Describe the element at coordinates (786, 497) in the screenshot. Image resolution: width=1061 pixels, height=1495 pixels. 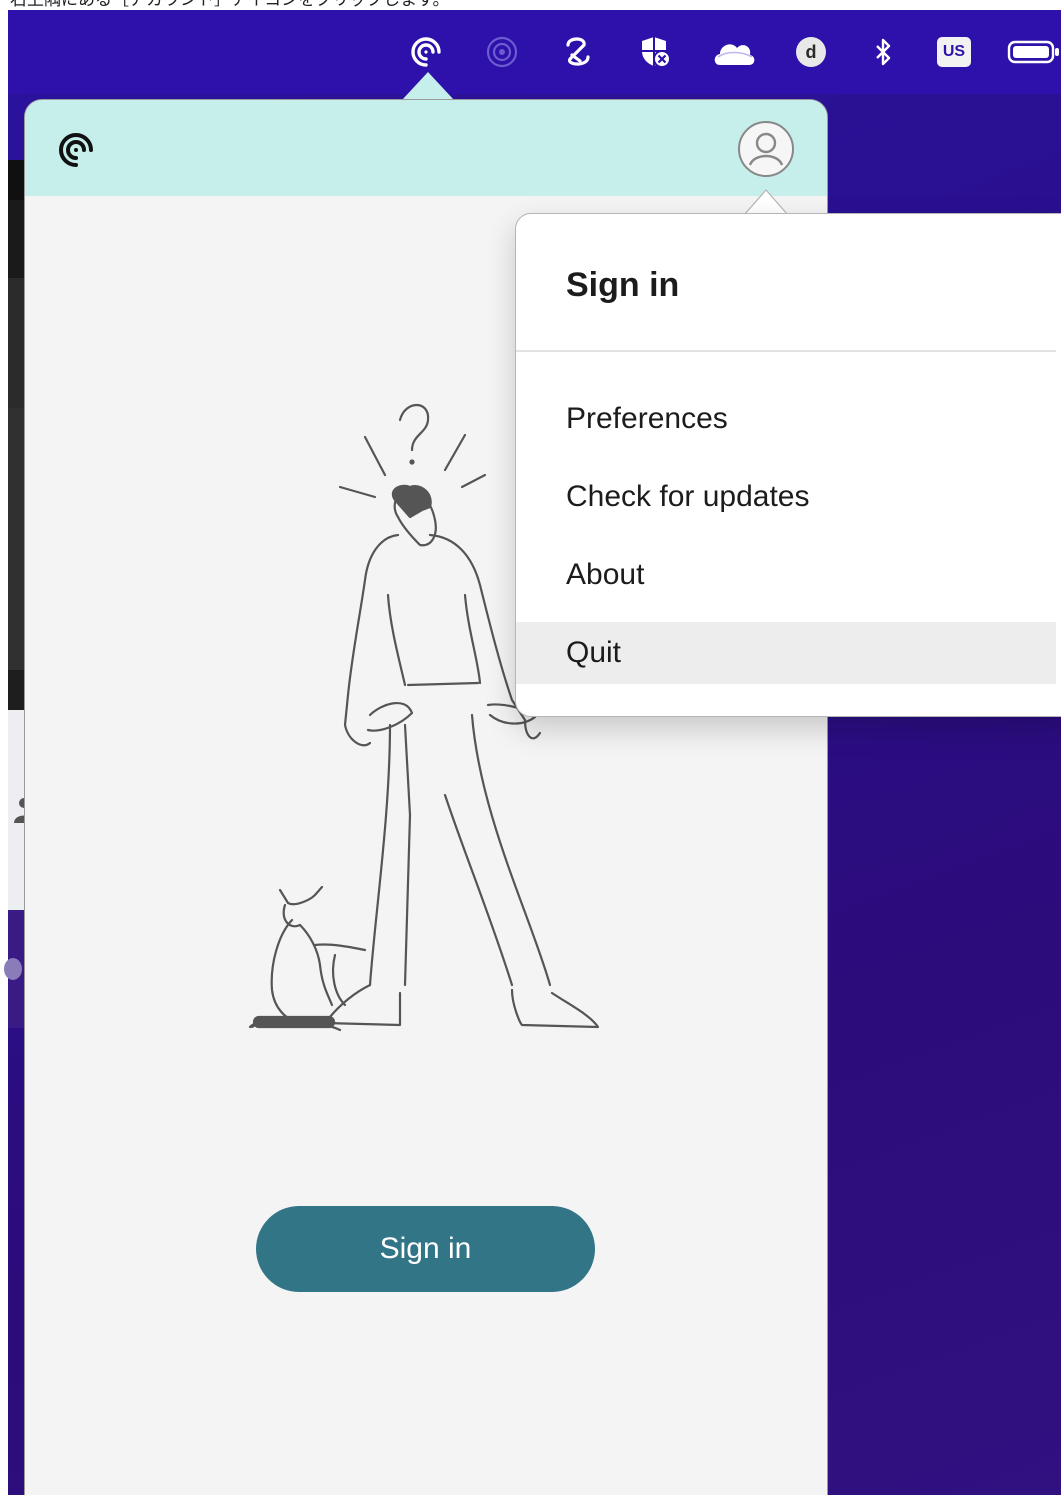
I see `menu-item-check-for-updates: Check for updates` at that location.